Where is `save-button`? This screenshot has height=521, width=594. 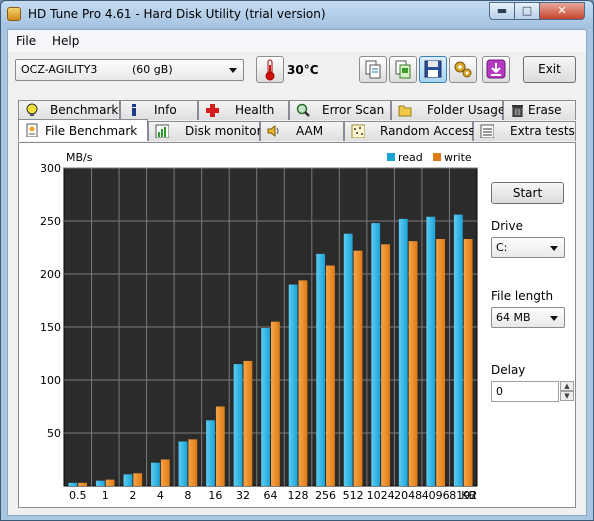 save-button is located at coordinates (433, 69).